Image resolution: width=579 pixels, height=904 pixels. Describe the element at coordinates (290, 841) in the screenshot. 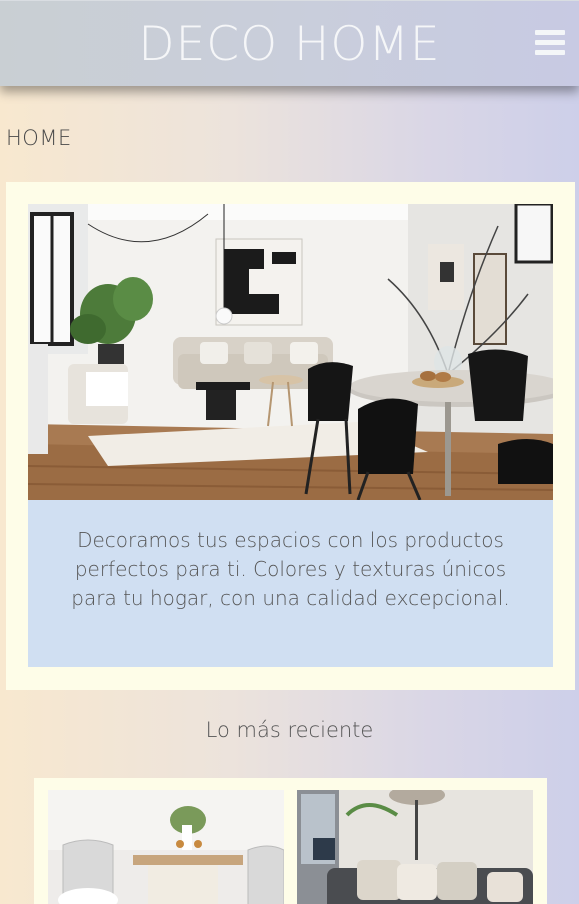

I see `latest-products-grid` at that location.